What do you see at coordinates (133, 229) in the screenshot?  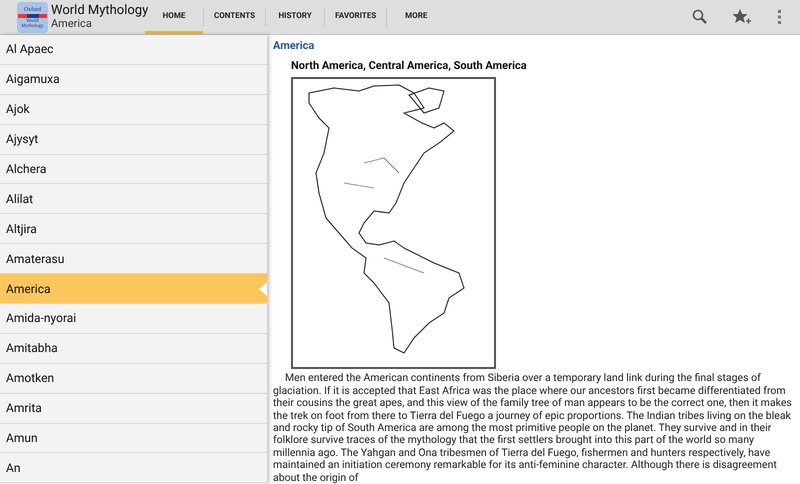 I see `entry-list-item: Altjira` at bounding box center [133, 229].